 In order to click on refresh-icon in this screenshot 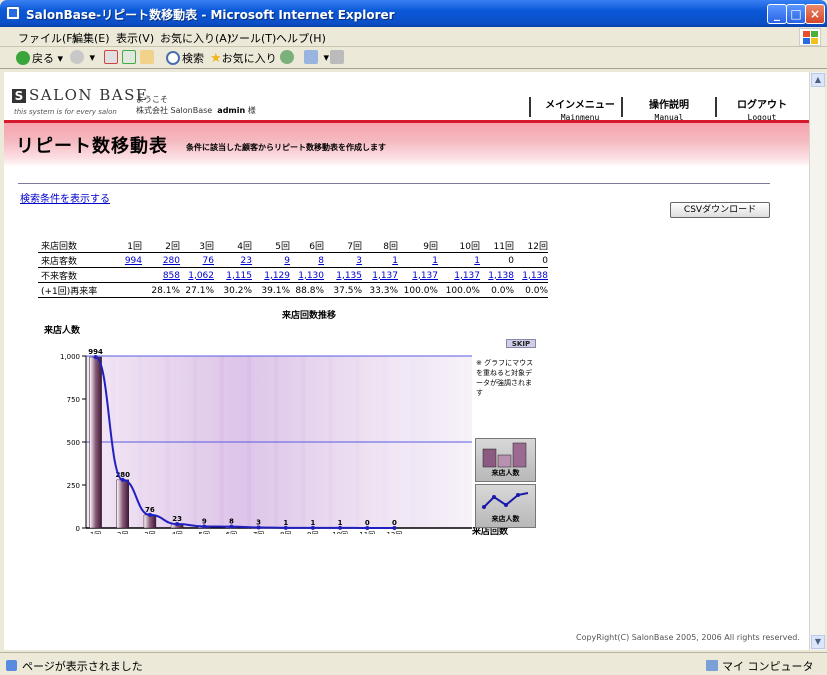, I will do `click(130, 57)`.